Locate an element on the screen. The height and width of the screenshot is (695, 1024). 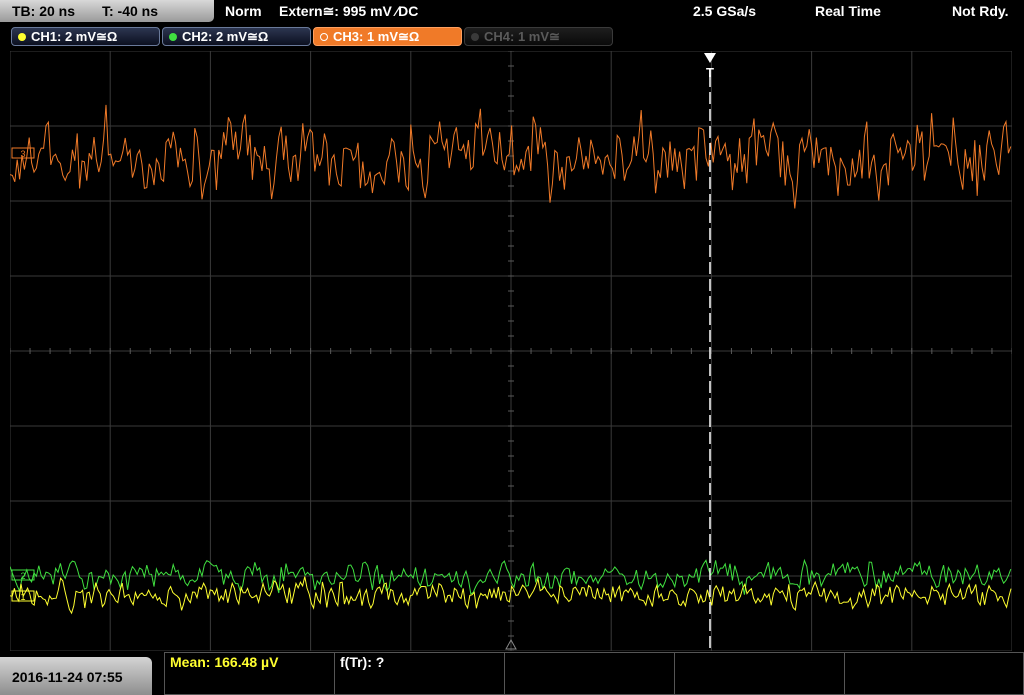
timebase-label: TB: 20 ns is located at coordinates (44, 11).